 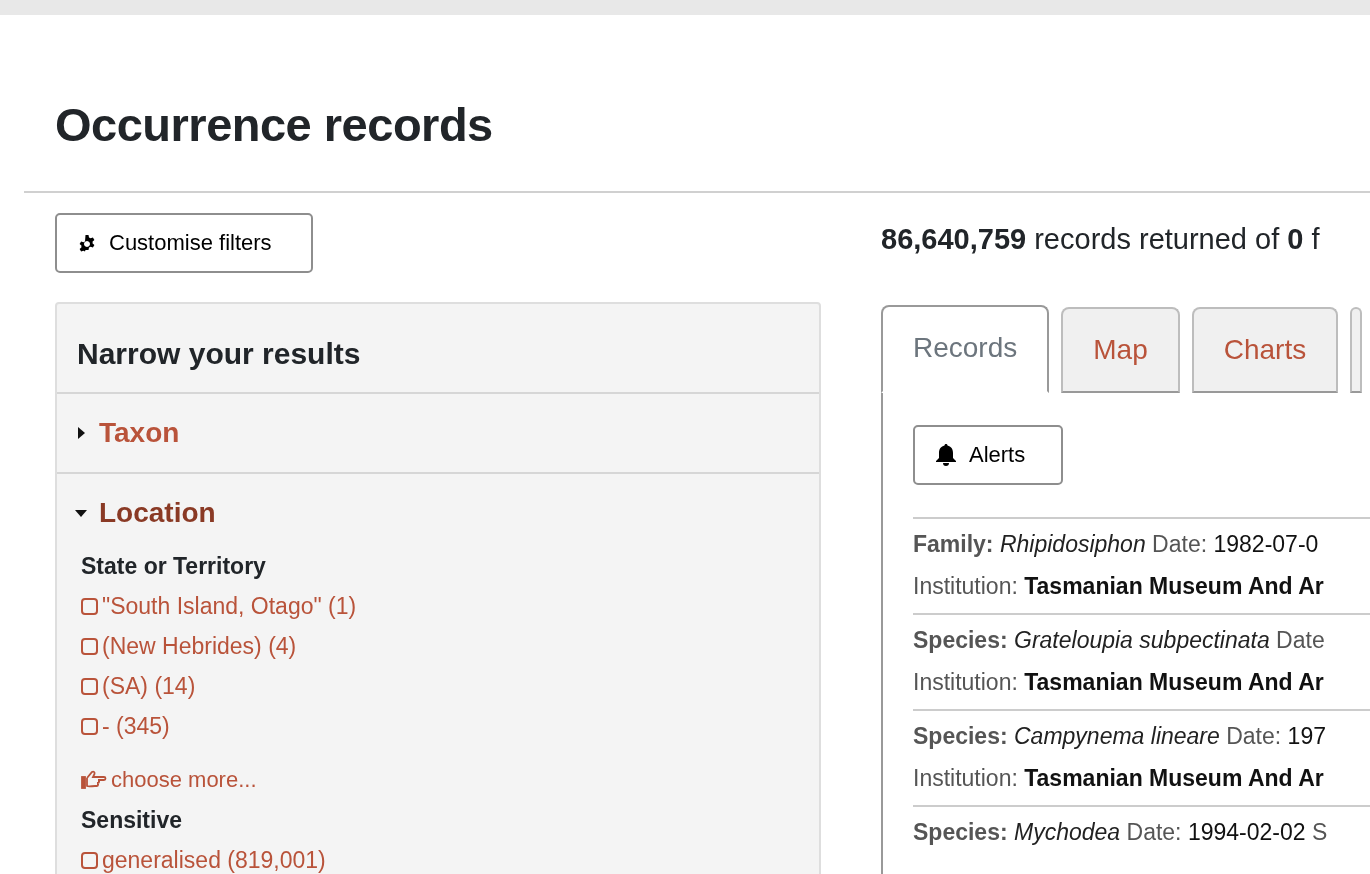 I want to click on bell-icon, so click(x=946, y=455).